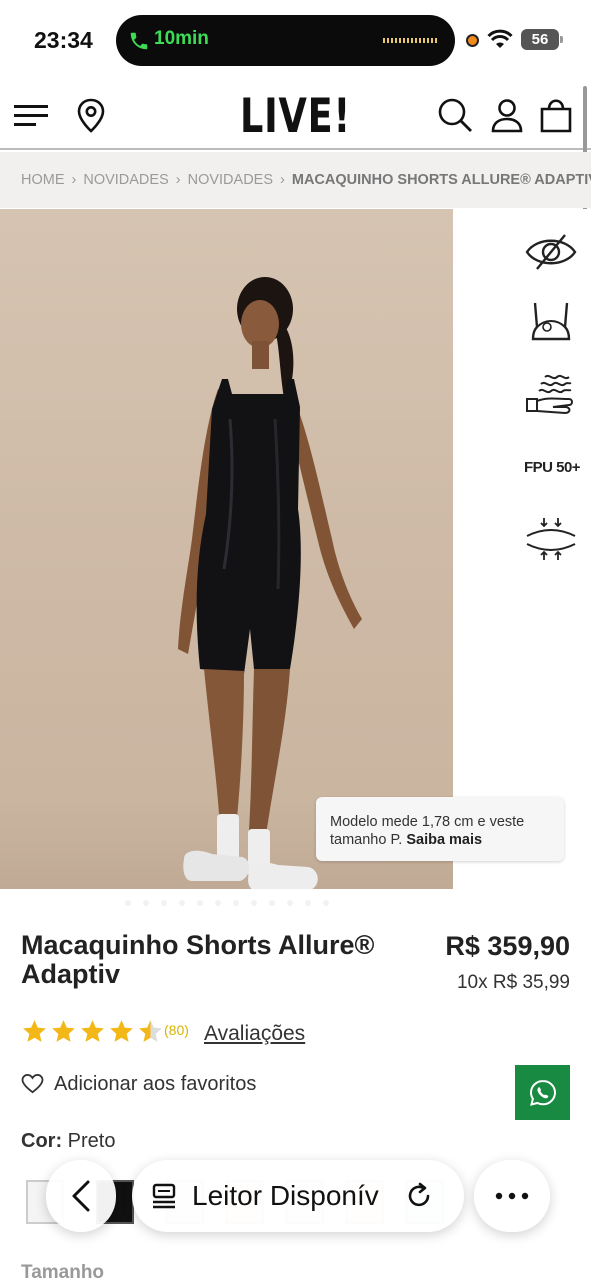 Image resolution: width=591 pixels, height=1280 pixels. Describe the element at coordinates (91, 1141) in the screenshot. I see `color-value: Preto` at that location.